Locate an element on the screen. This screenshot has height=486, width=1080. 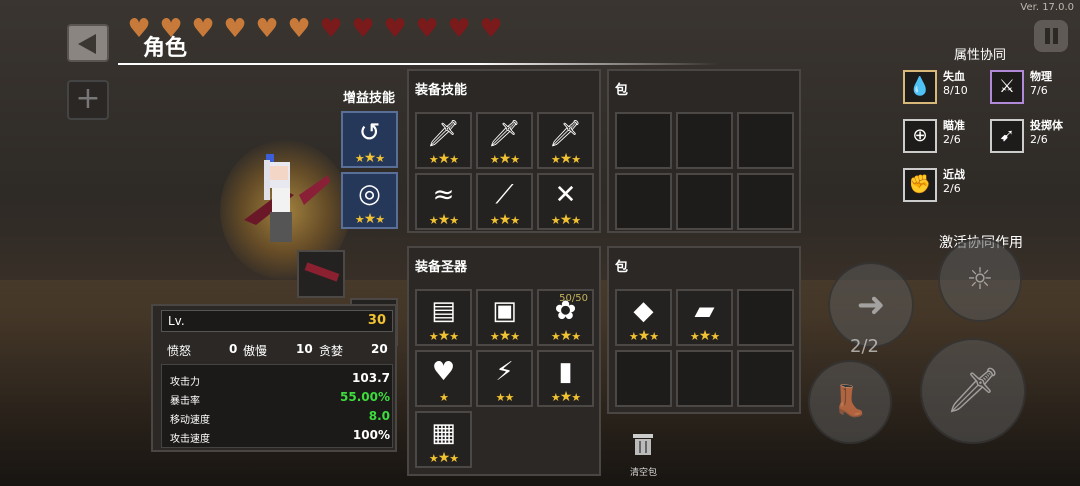
star-rating: ★ is located at coordinates (444, 397).